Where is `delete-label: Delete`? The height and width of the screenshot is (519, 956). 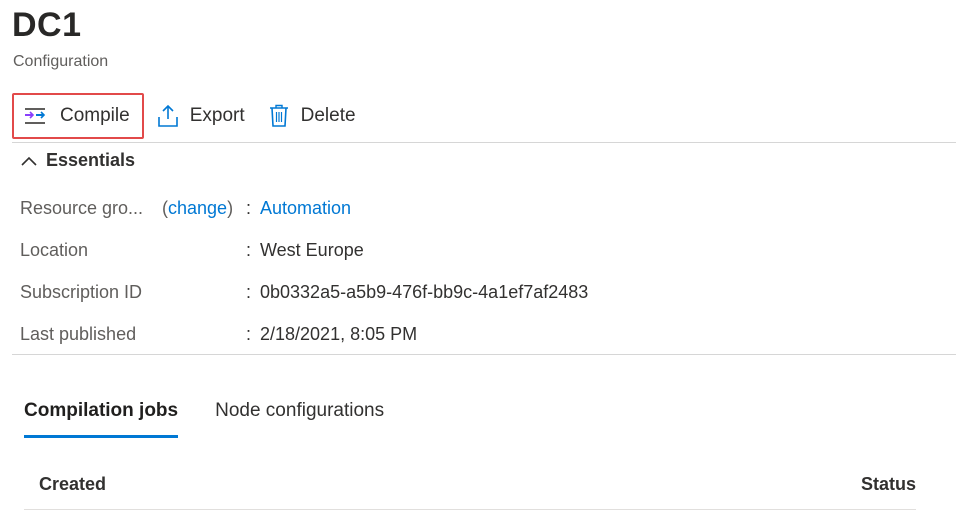
delete-label: Delete is located at coordinates (328, 115).